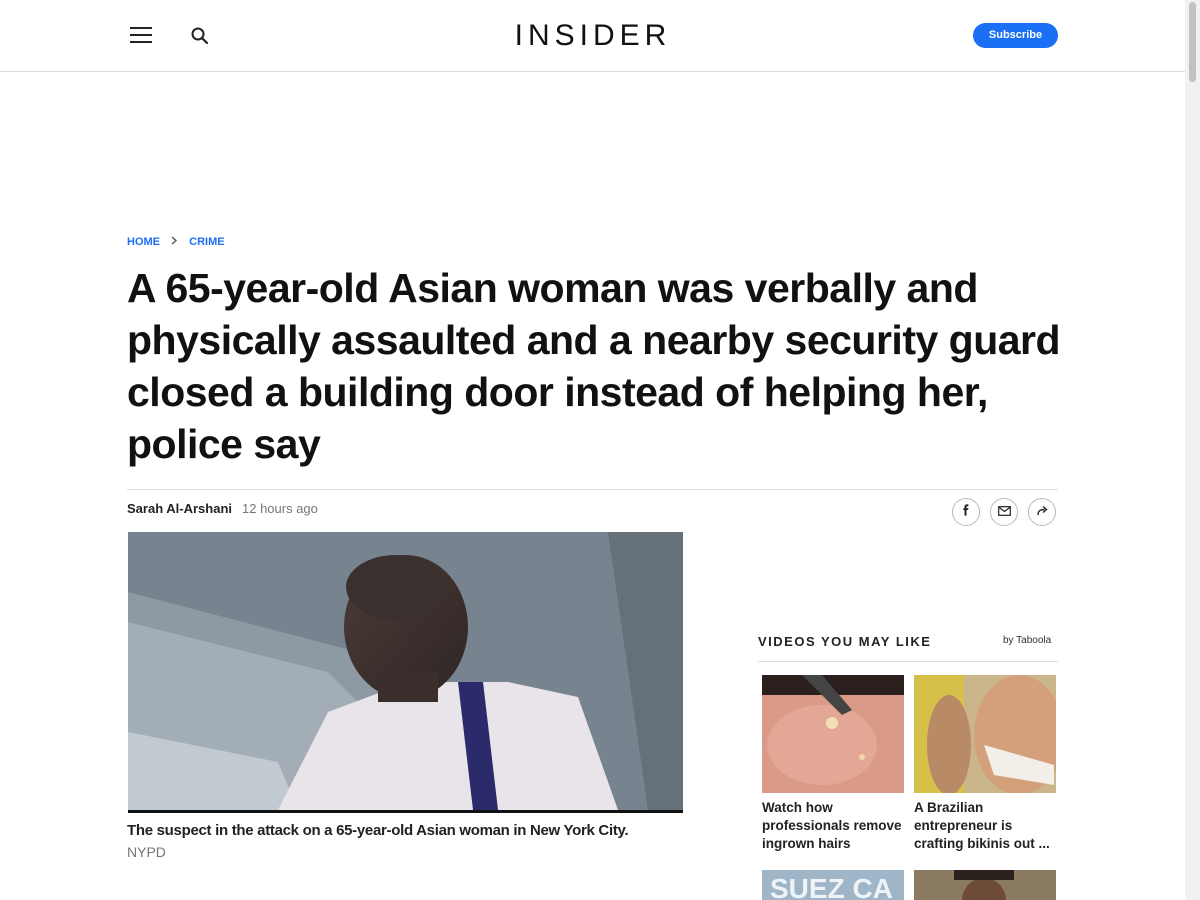 This screenshot has height=900, width=1200. Describe the element at coordinates (200, 36) in the screenshot. I see `search-icon` at that location.